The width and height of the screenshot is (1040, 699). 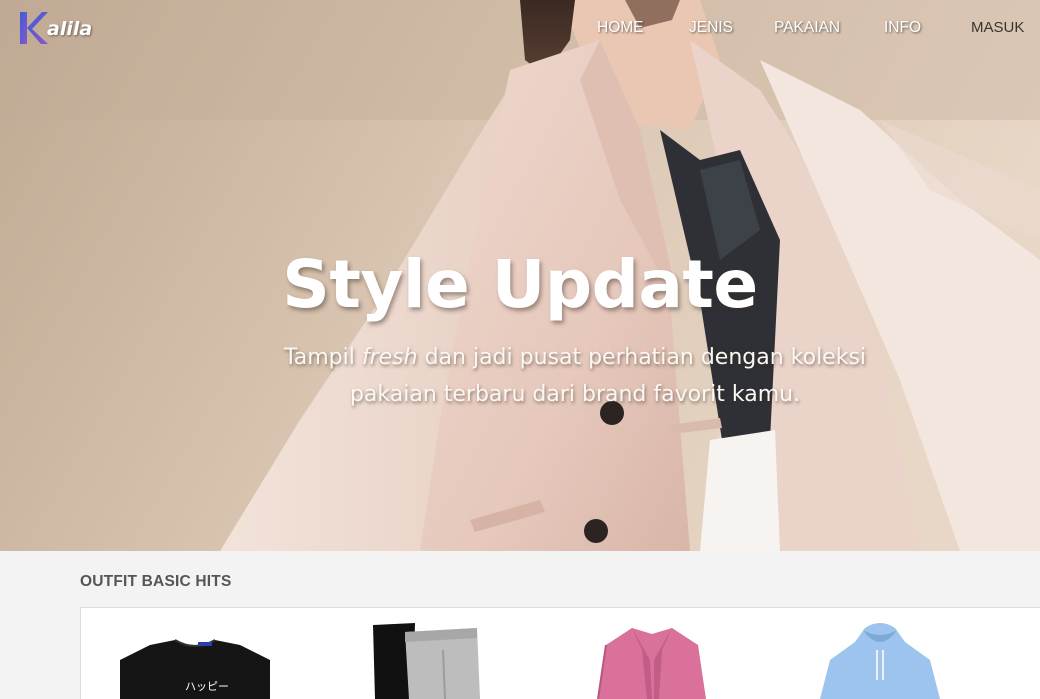 I want to click on main-nav: HOME JENIS PAKAIAN INFO MASUK, so click(x=520, y=30).